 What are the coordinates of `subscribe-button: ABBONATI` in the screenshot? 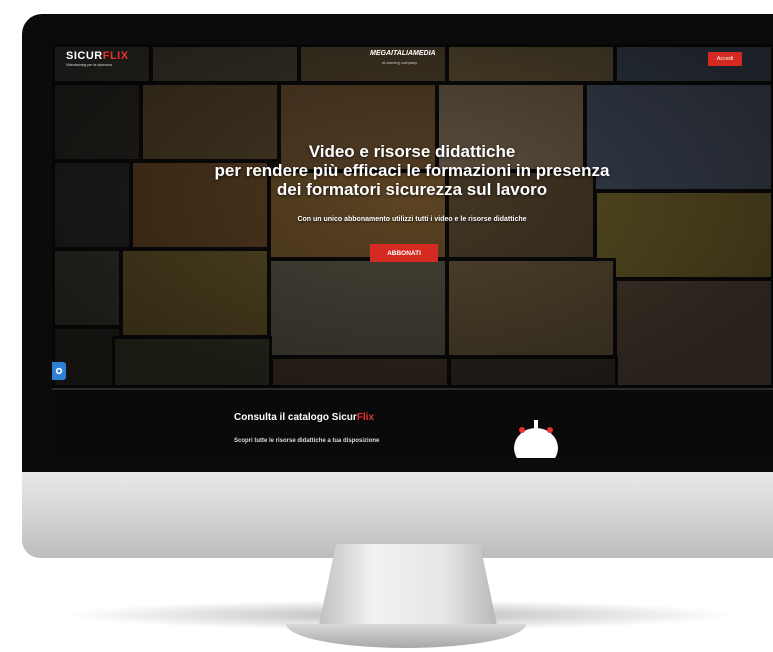 It's located at (404, 253).